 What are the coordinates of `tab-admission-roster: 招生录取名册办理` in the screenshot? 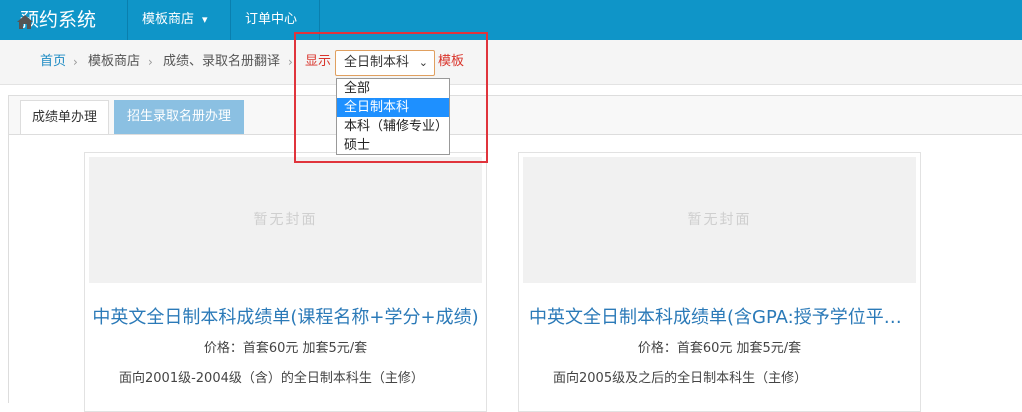 It's located at (179, 117).